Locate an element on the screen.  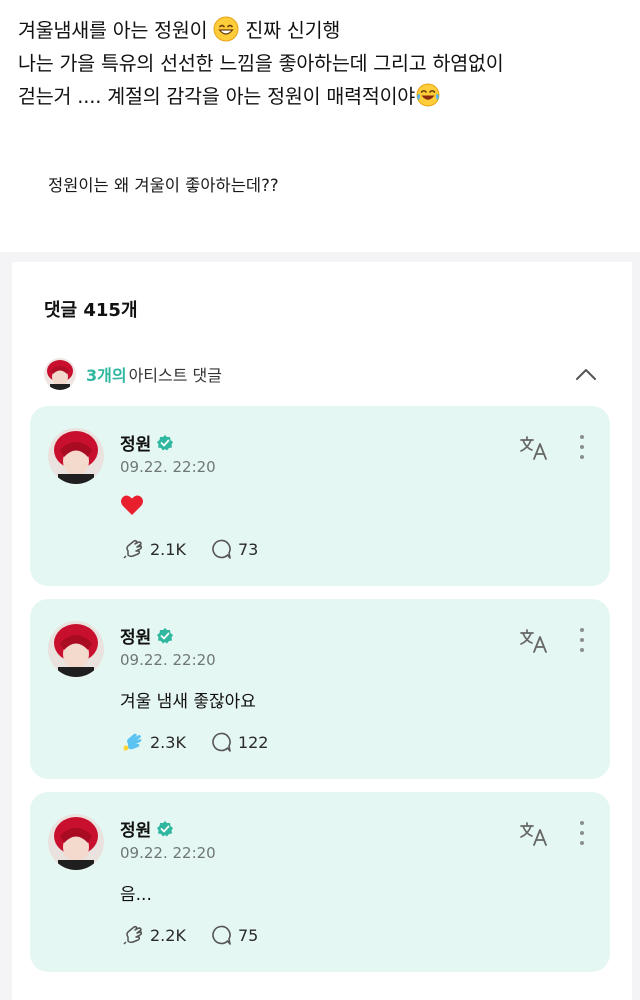
post-line-3: 걷는거 .... 계절의 감각을 아는 정원이 매력적이야 is located at coordinates (323, 96).